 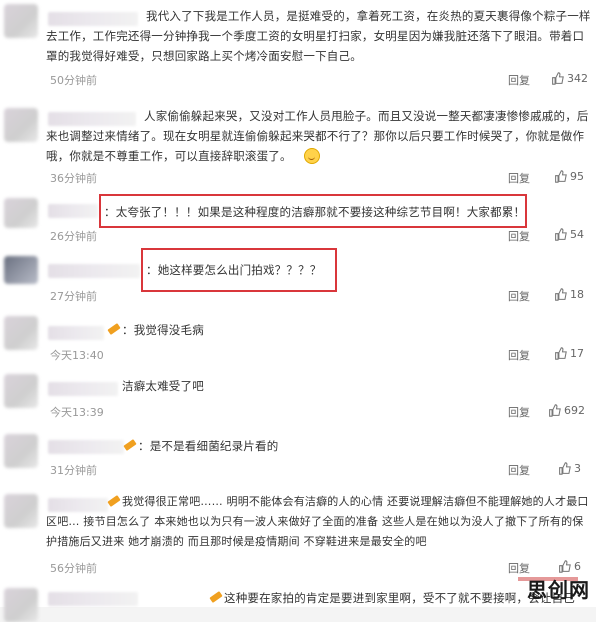 What do you see at coordinates (569, 294) in the screenshot?
I see `like-button: 18` at bounding box center [569, 294].